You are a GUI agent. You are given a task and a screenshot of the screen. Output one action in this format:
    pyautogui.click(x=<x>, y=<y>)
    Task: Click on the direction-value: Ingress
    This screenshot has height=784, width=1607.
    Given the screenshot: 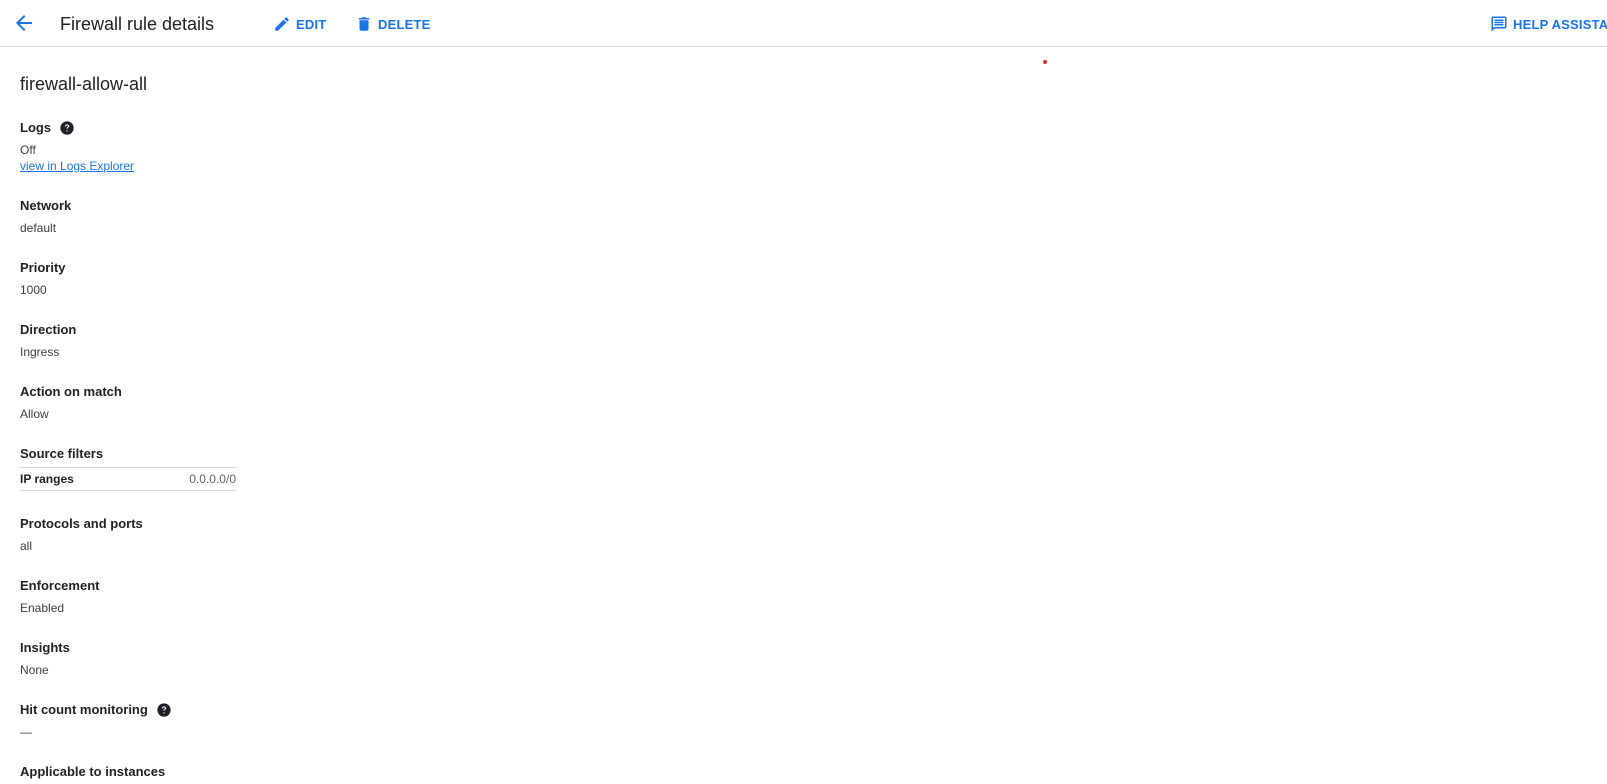 What is the action you would take?
    pyautogui.click(x=40, y=352)
    